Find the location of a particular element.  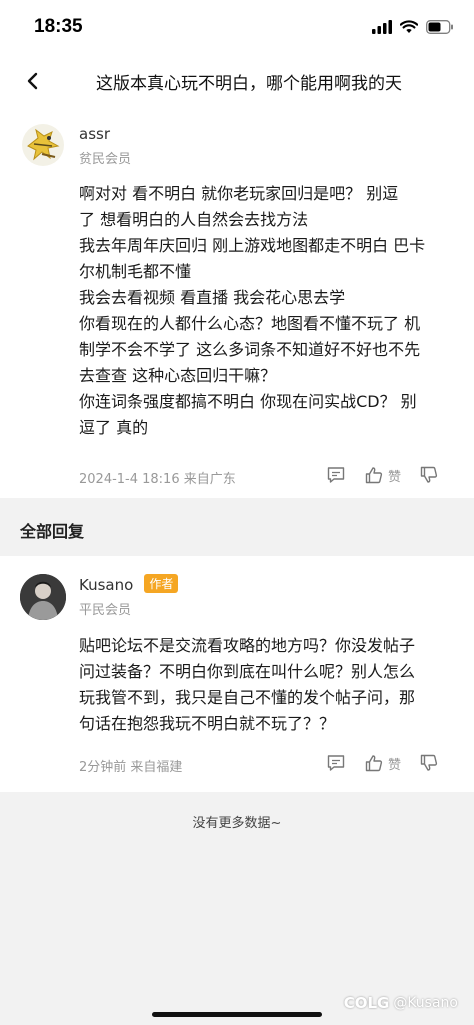

post-line: 去查查 这种心态回归干嘛？ is located at coordinates (178, 375).